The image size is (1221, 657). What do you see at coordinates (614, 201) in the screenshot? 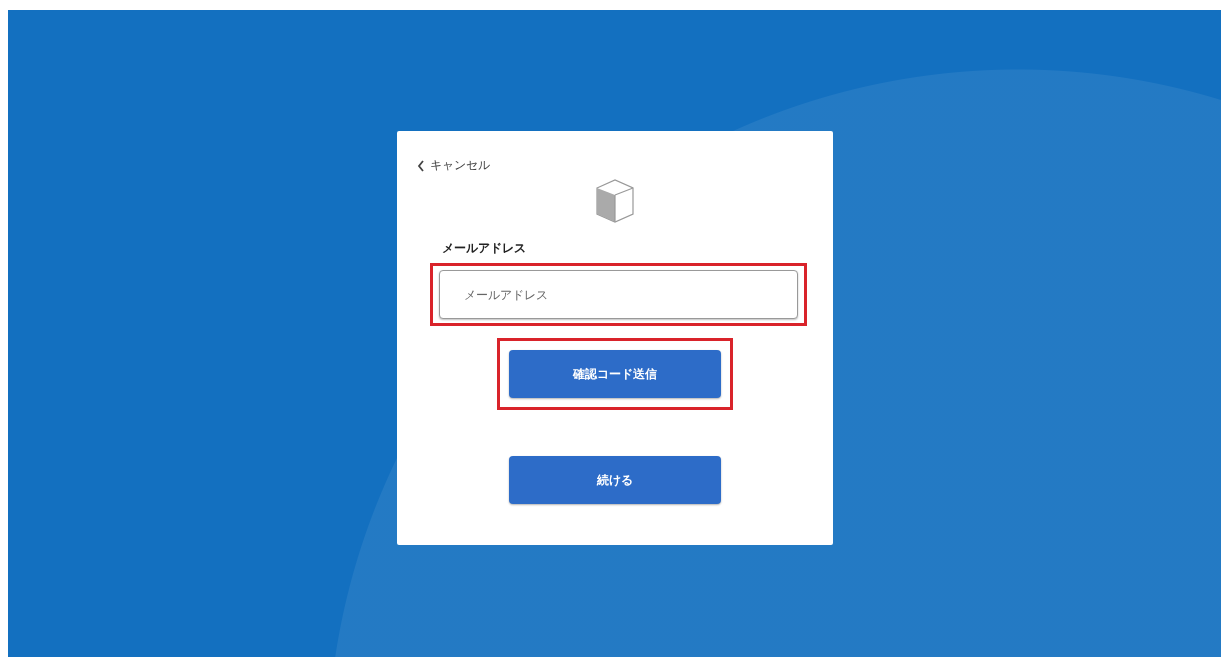
I see `cube-icon` at bounding box center [614, 201].